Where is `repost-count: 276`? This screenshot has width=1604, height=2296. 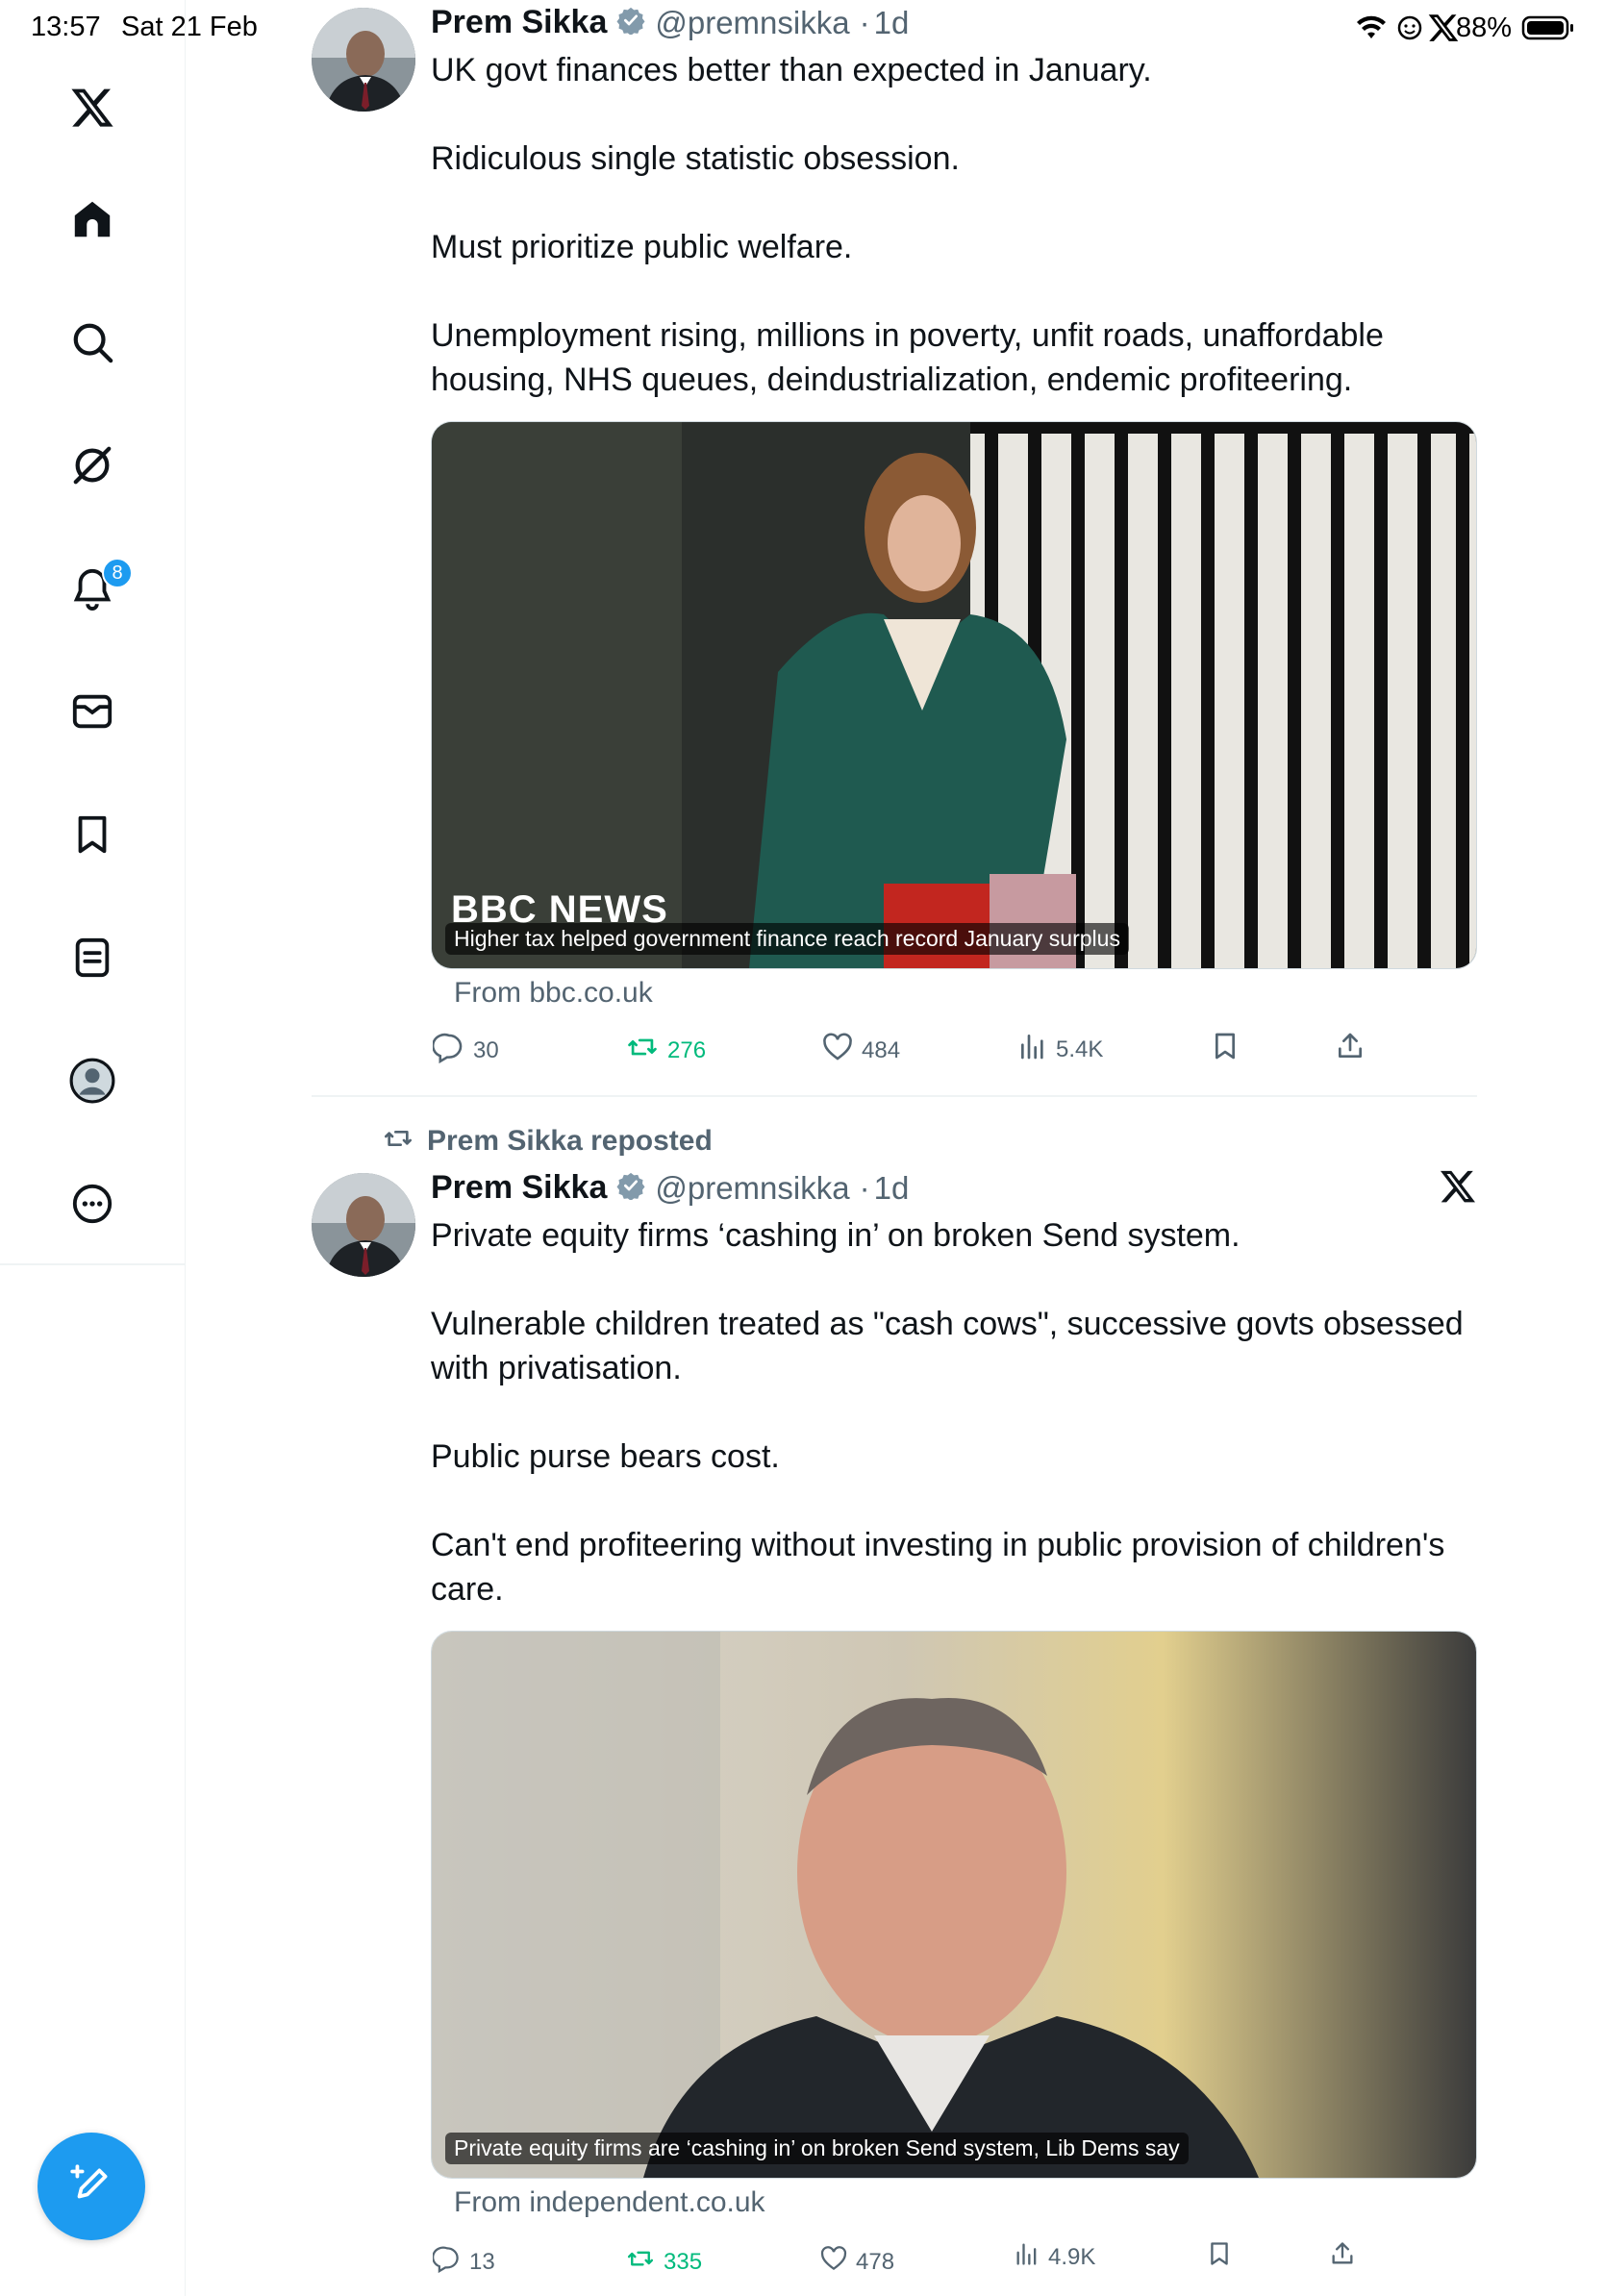
repost-count: 276 is located at coordinates (687, 1049).